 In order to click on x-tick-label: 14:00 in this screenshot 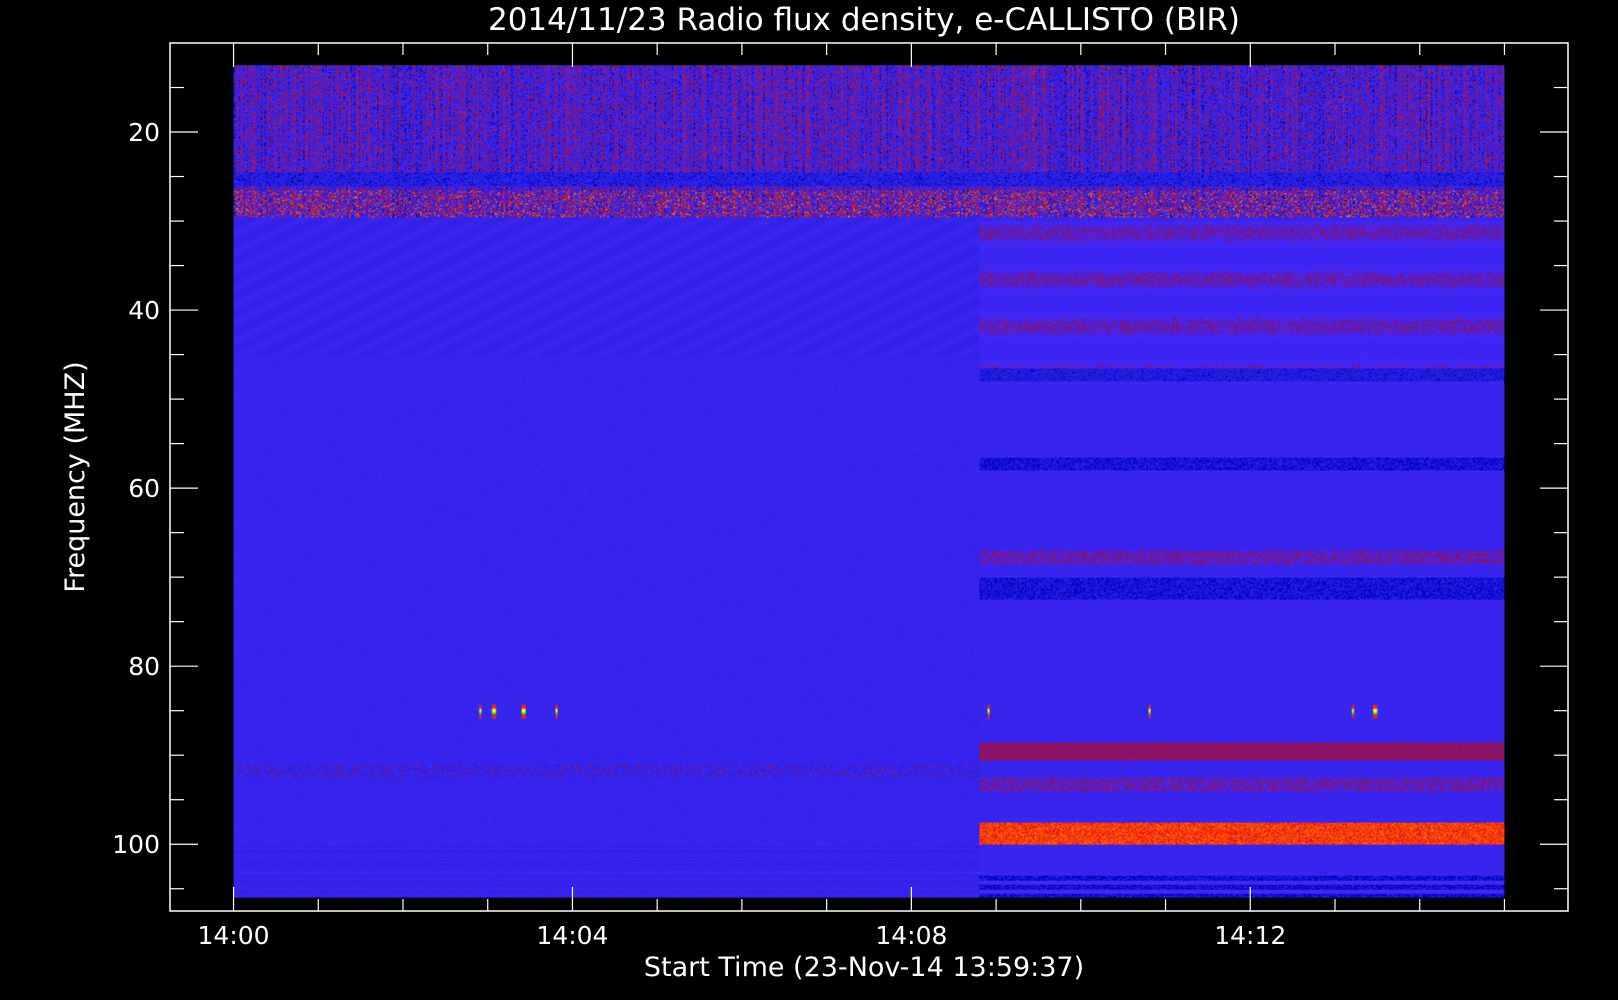, I will do `click(234, 935)`.